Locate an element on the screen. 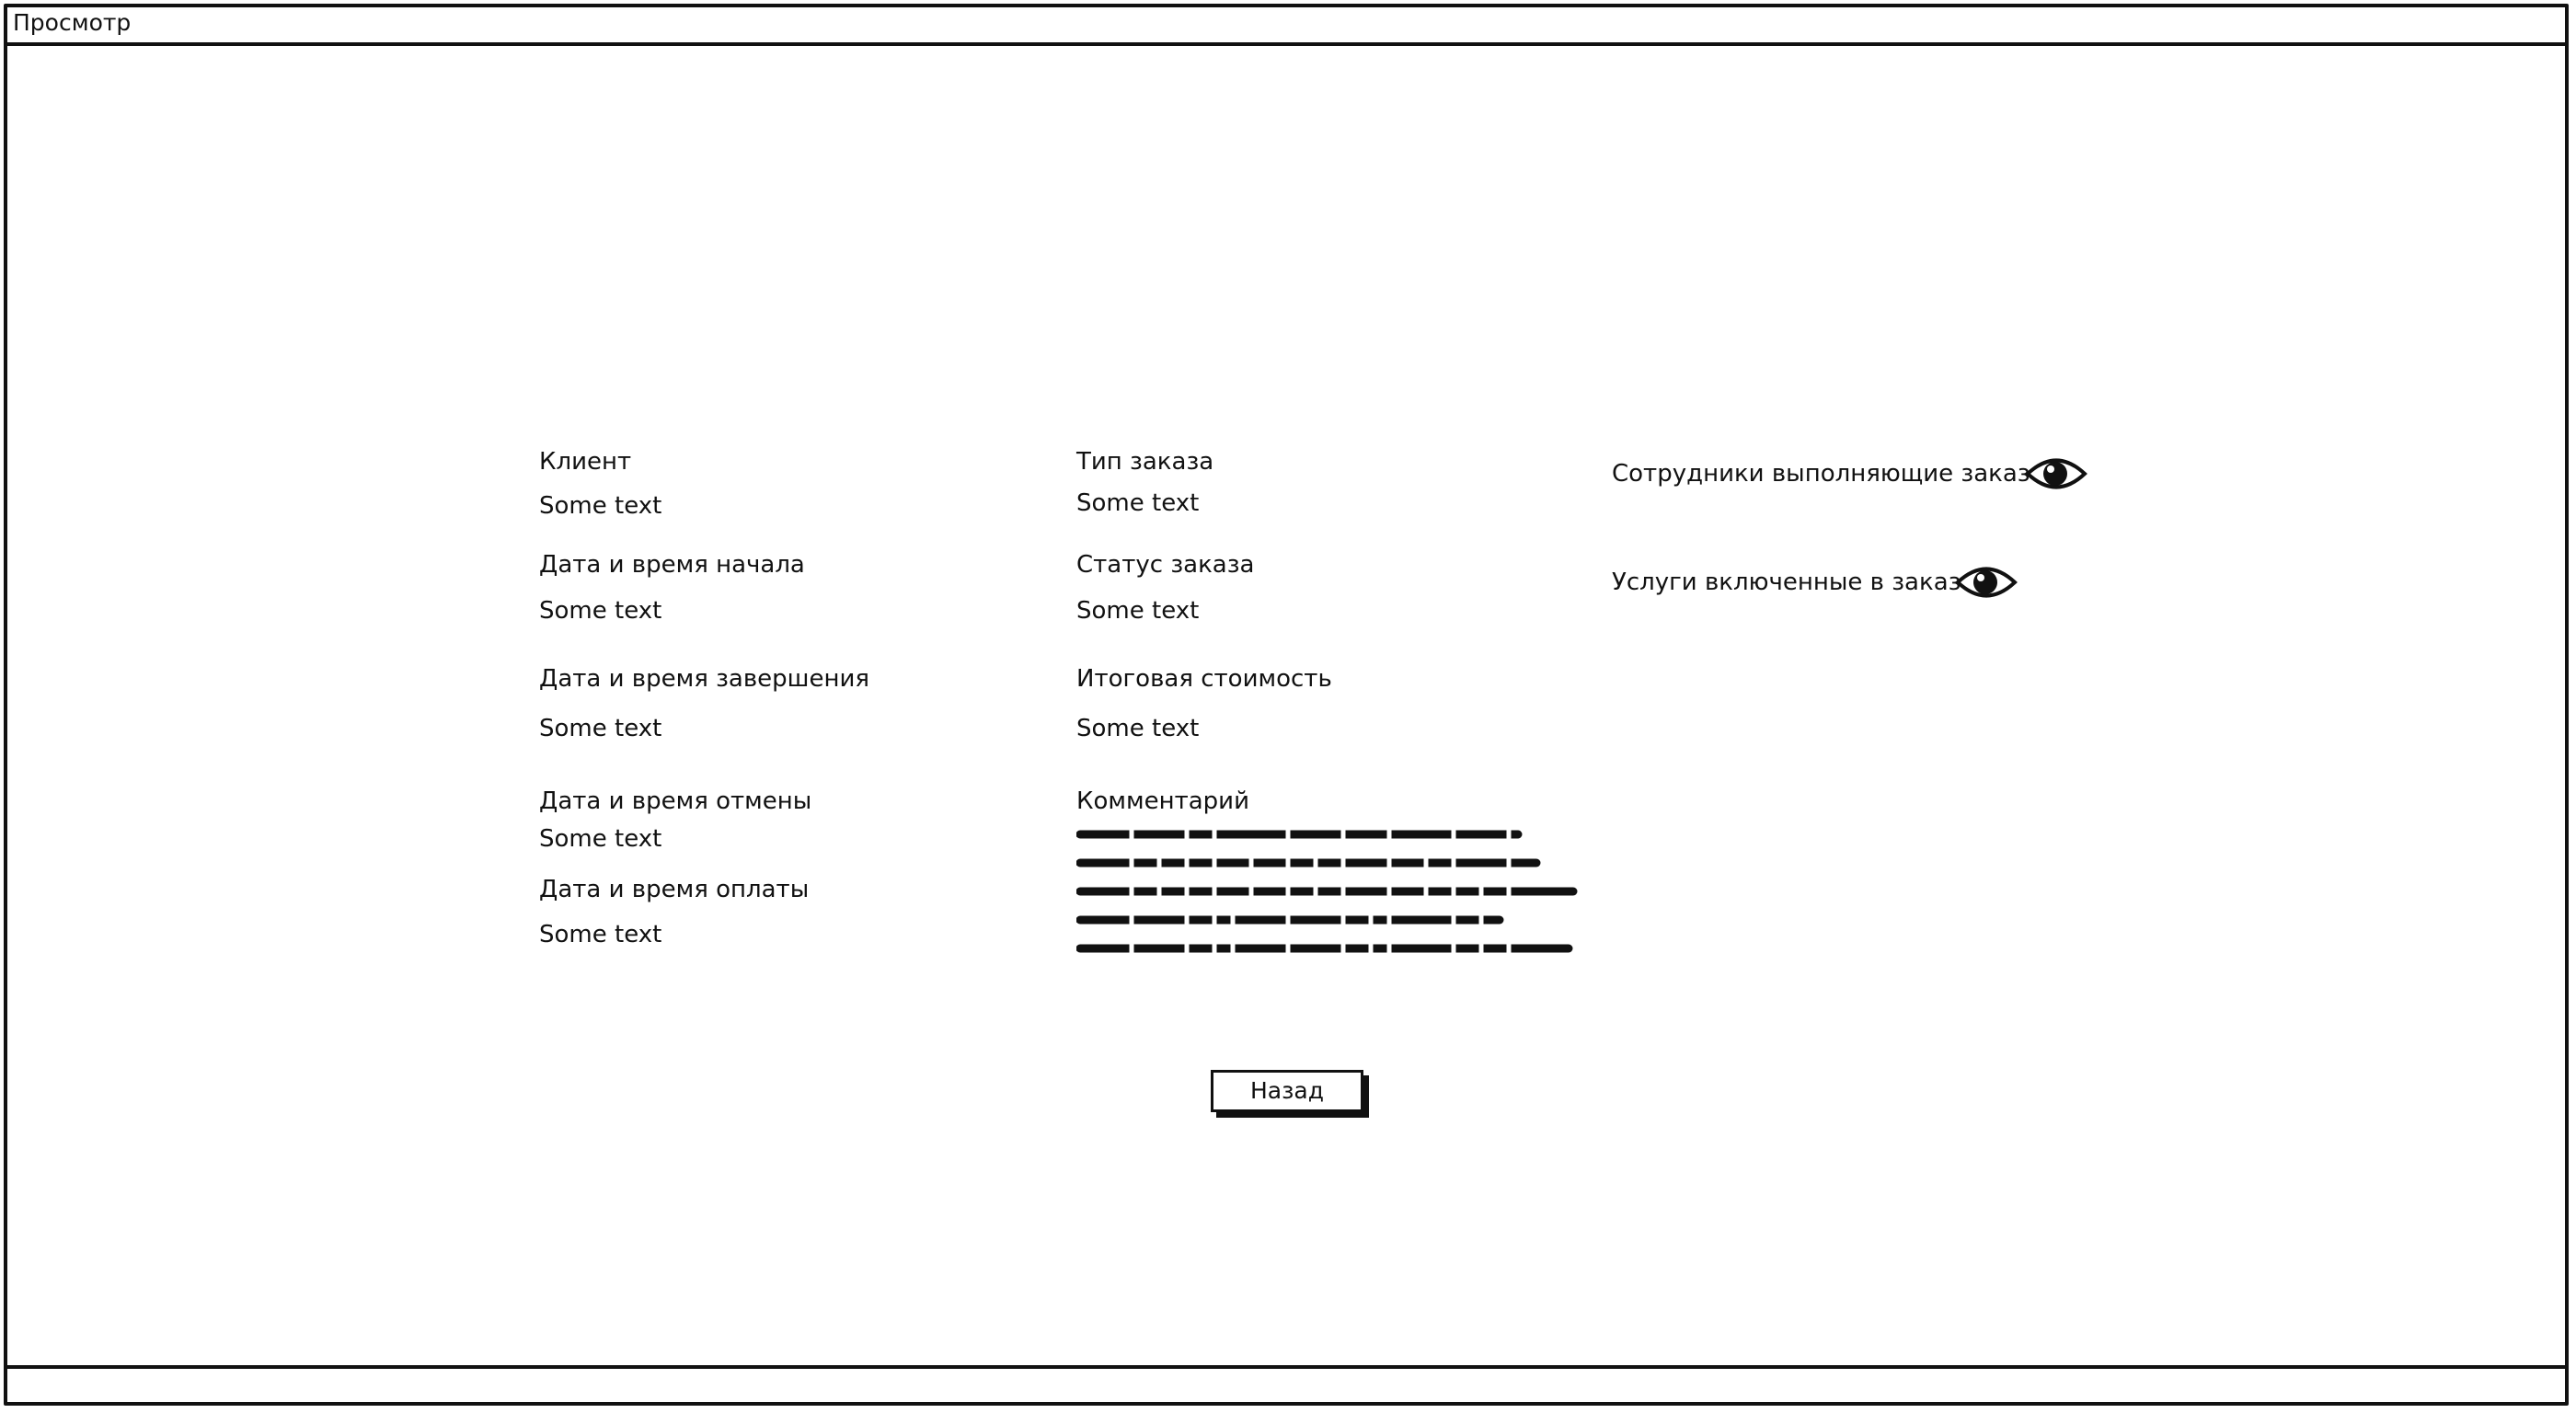 The height and width of the screenshot is (1413, 2576). employees-label: Сотрудники выполняющие заказ is located at coordinates (1821, 474).